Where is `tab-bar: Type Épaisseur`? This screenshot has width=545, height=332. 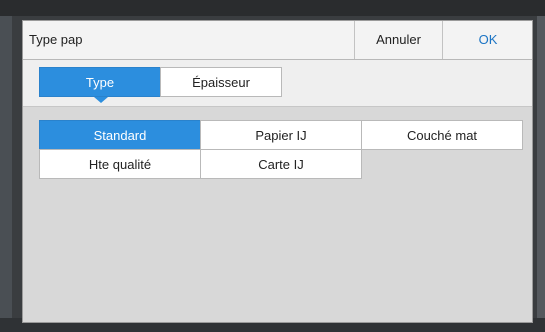 tab-bar: Type Épaisseur is located at coordinates (277, 83).